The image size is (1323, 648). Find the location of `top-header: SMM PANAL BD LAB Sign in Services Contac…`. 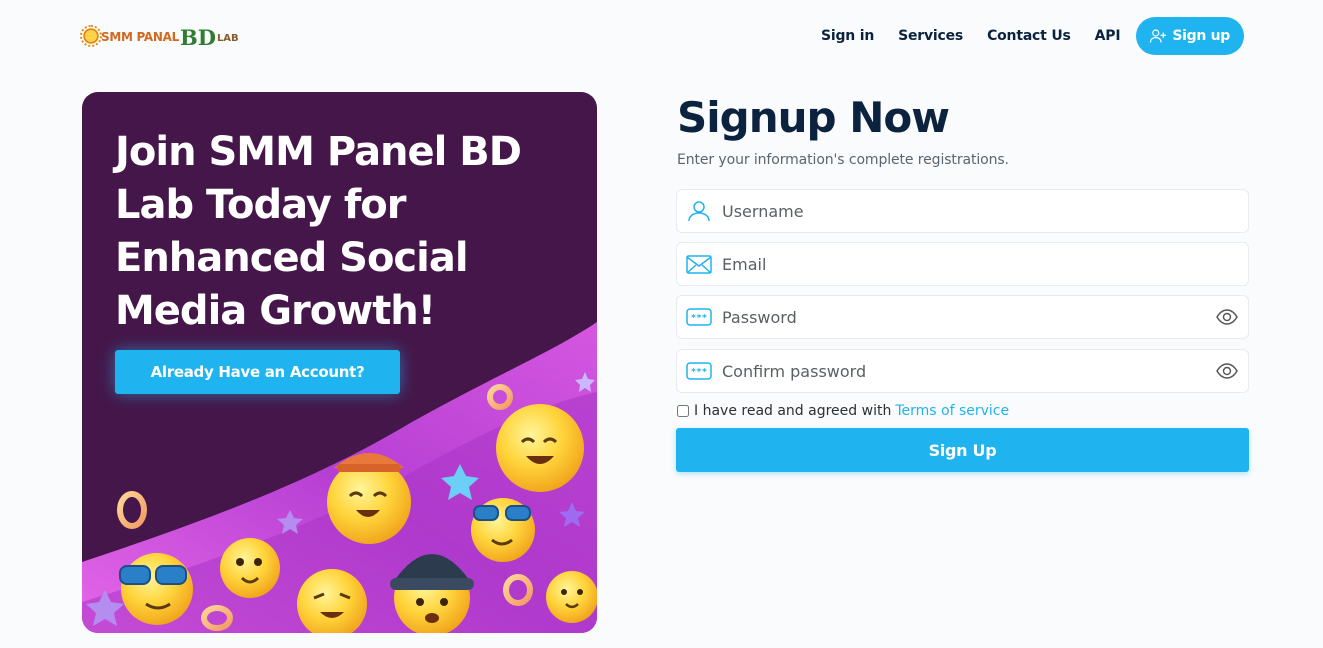

top-header: SMM PANAL BD LAB Sign in Services Contac… is located at coordinates (661, 35).